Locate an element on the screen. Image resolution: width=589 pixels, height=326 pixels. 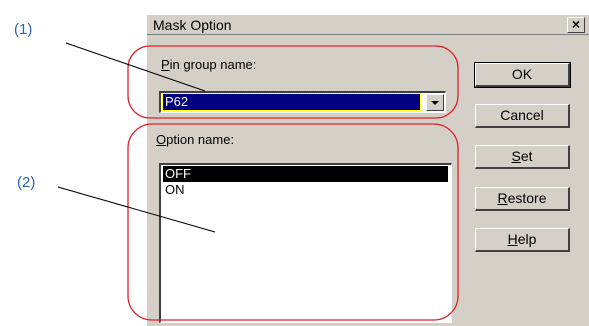
callout-label-2: (2) is located at coordinates (26, 182).